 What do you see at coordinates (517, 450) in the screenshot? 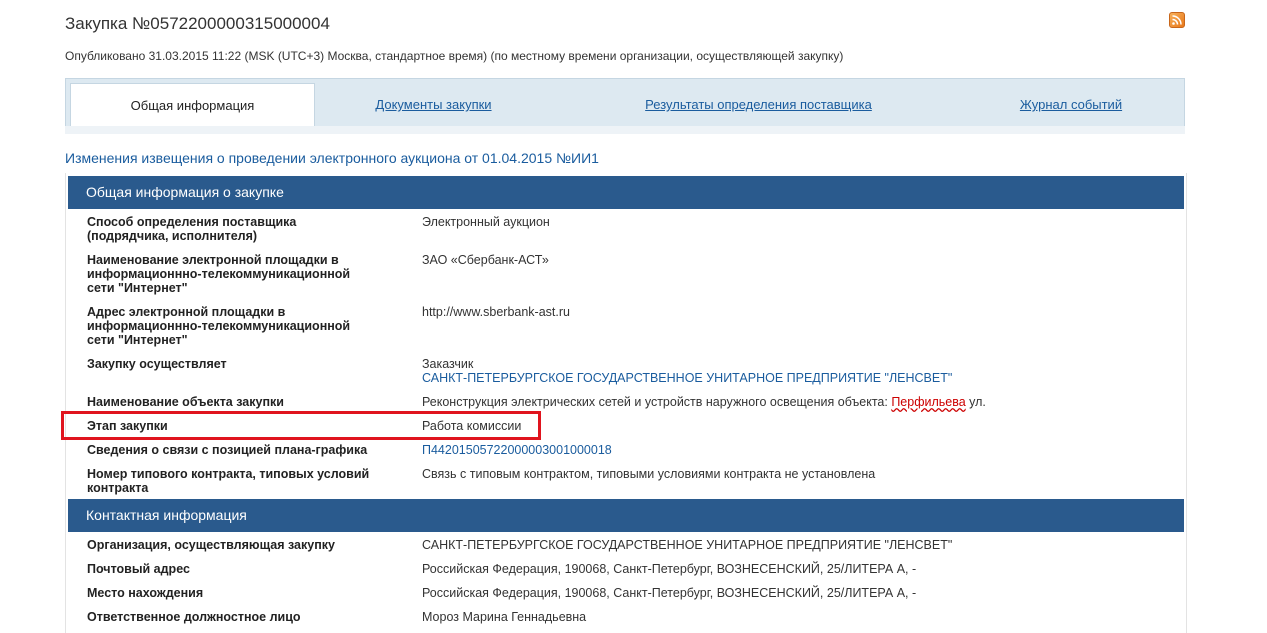
I see `plan-position-link: П44201505722000003001000018` at bounding box center [517, 450].